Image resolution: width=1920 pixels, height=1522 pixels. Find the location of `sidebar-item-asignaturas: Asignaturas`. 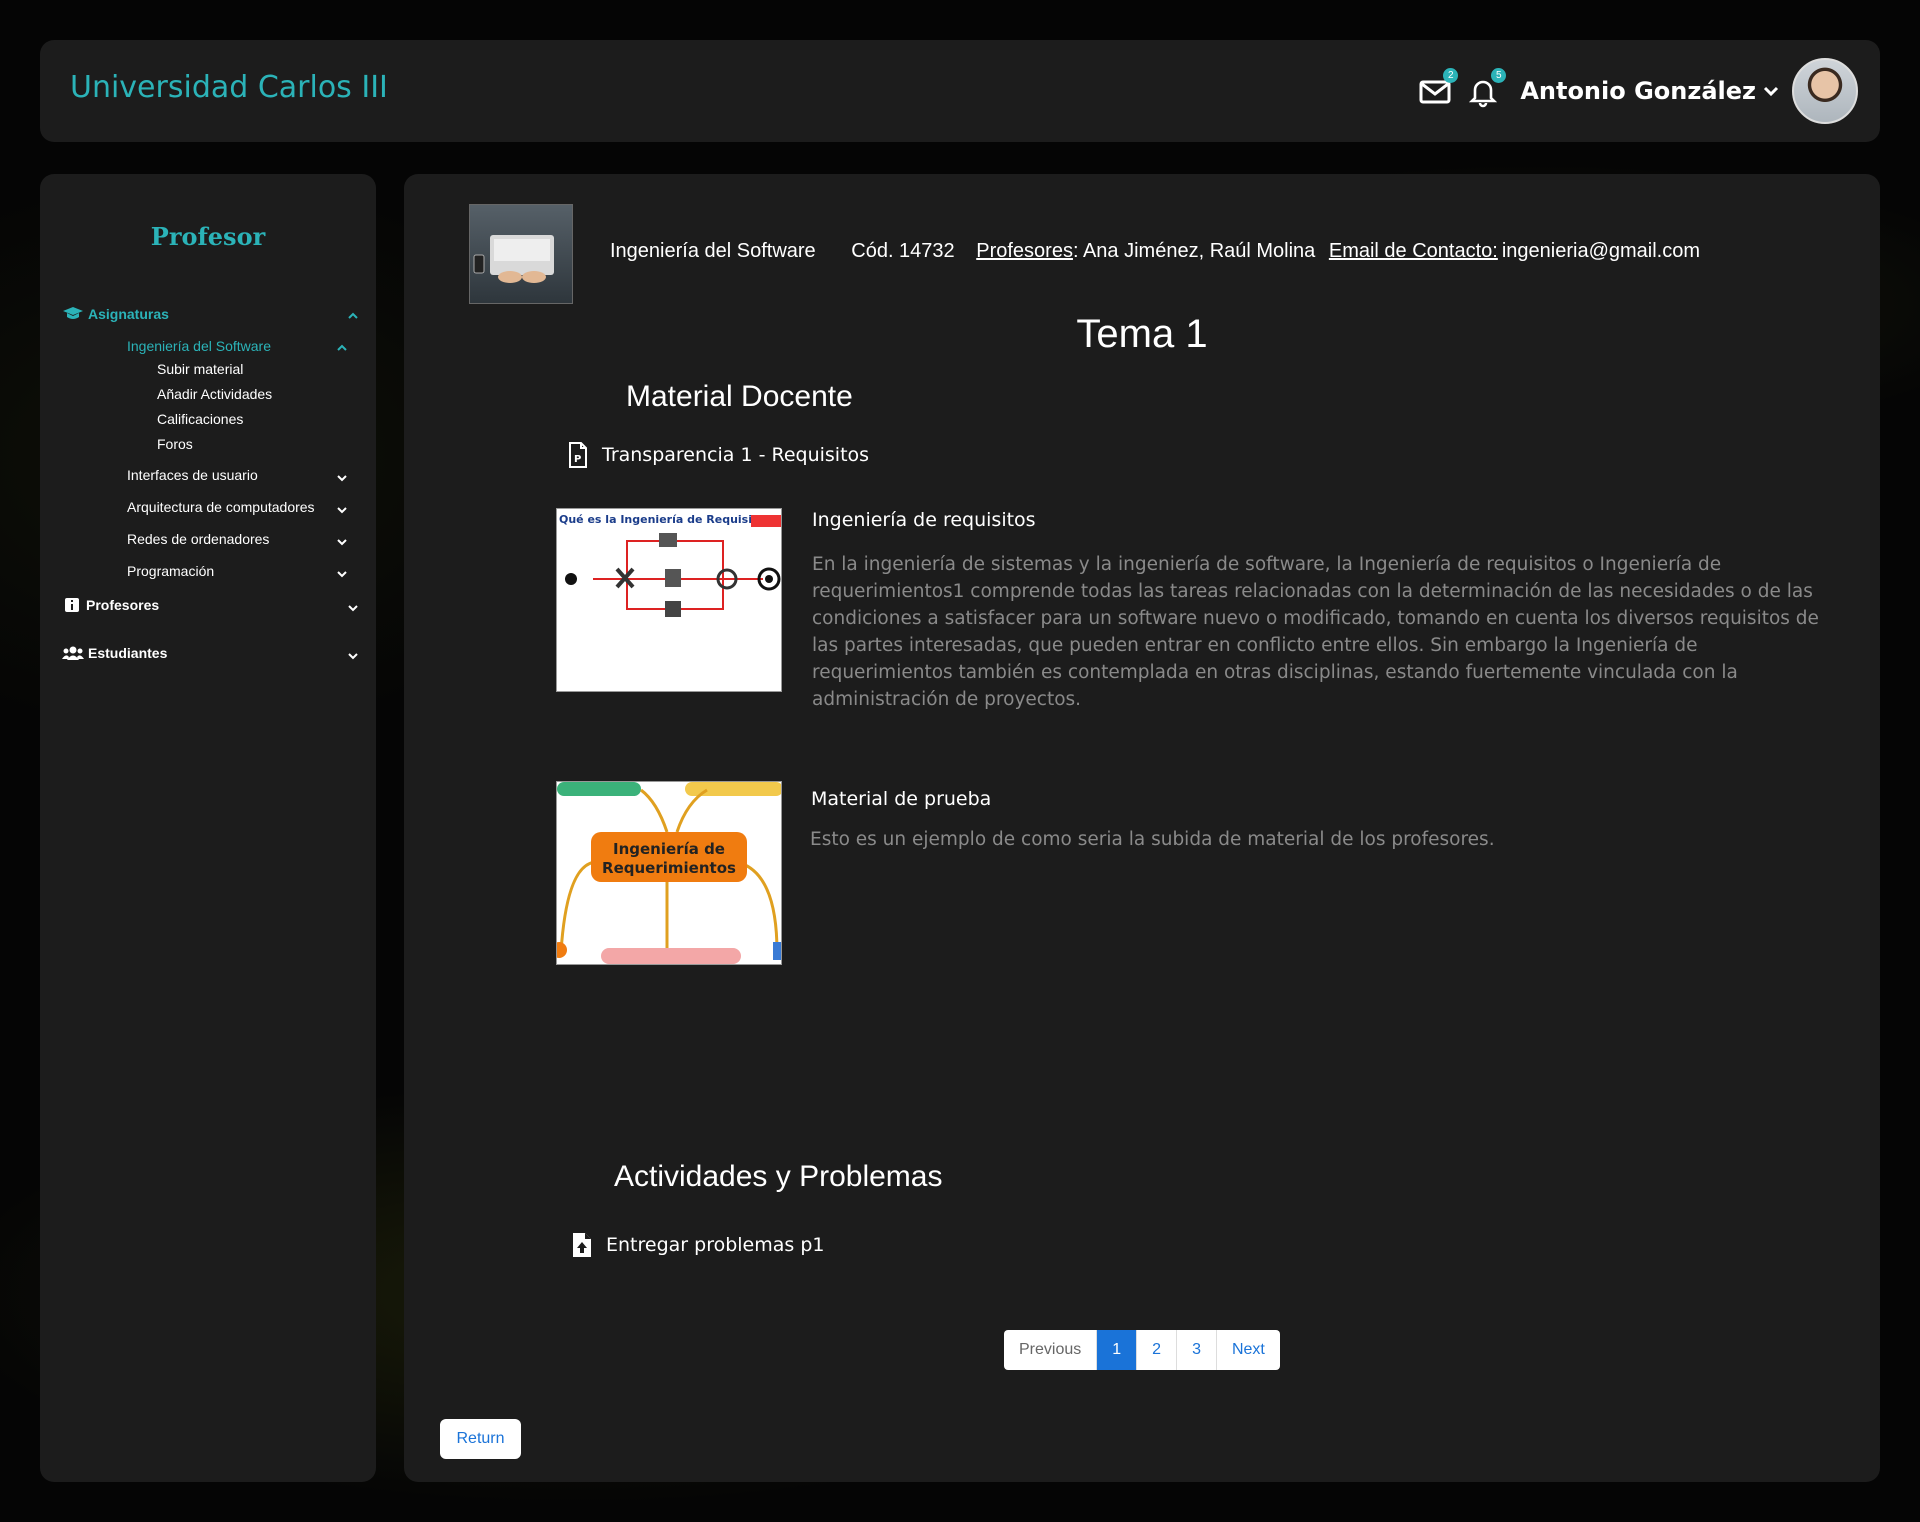

sidebar-item-asignaturas: Asignaturas is located at coordinates (115, 314).